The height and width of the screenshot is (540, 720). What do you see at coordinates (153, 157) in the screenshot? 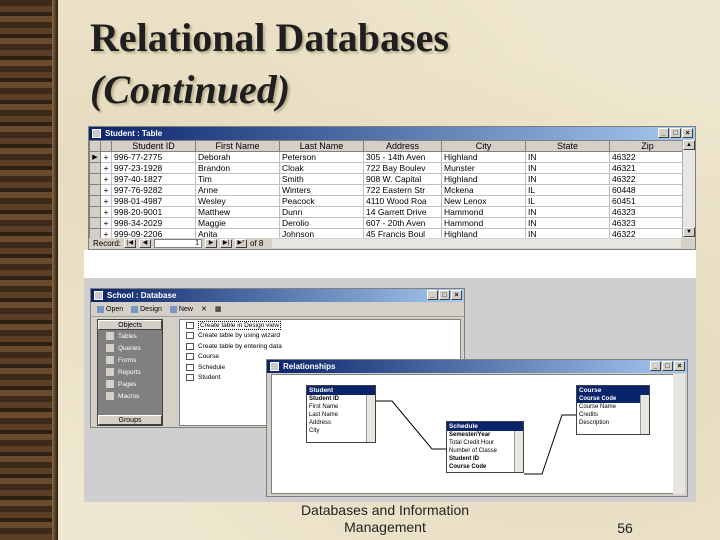
I see `table-cell: 996-77-2775` at bounding box center [153, 157].